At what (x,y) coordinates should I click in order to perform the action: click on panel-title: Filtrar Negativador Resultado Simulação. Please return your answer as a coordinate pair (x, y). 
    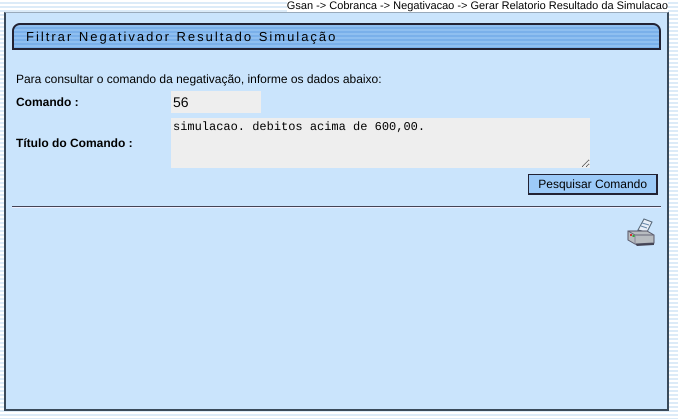
    Looking at the image, I should click on (336, 36).